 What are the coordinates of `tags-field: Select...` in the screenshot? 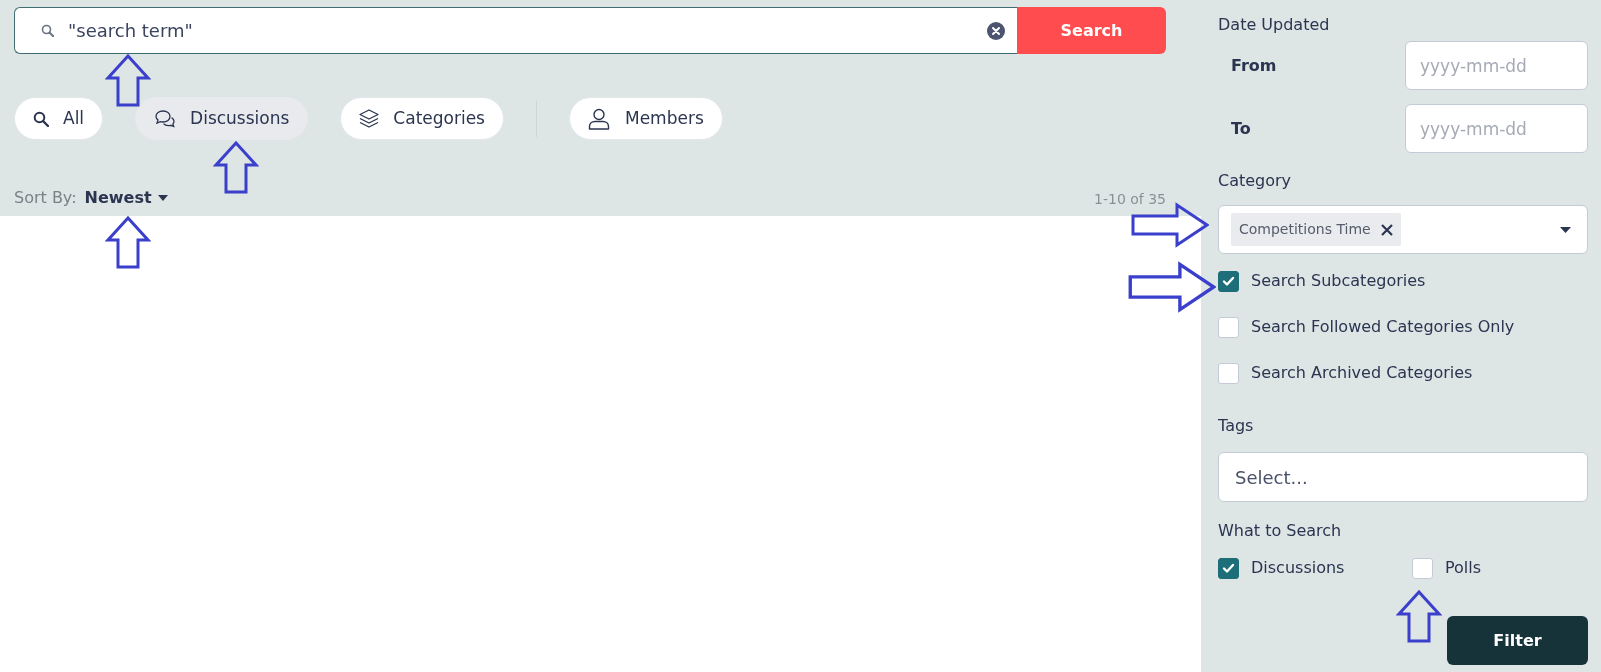 It's located at (1403, 477).